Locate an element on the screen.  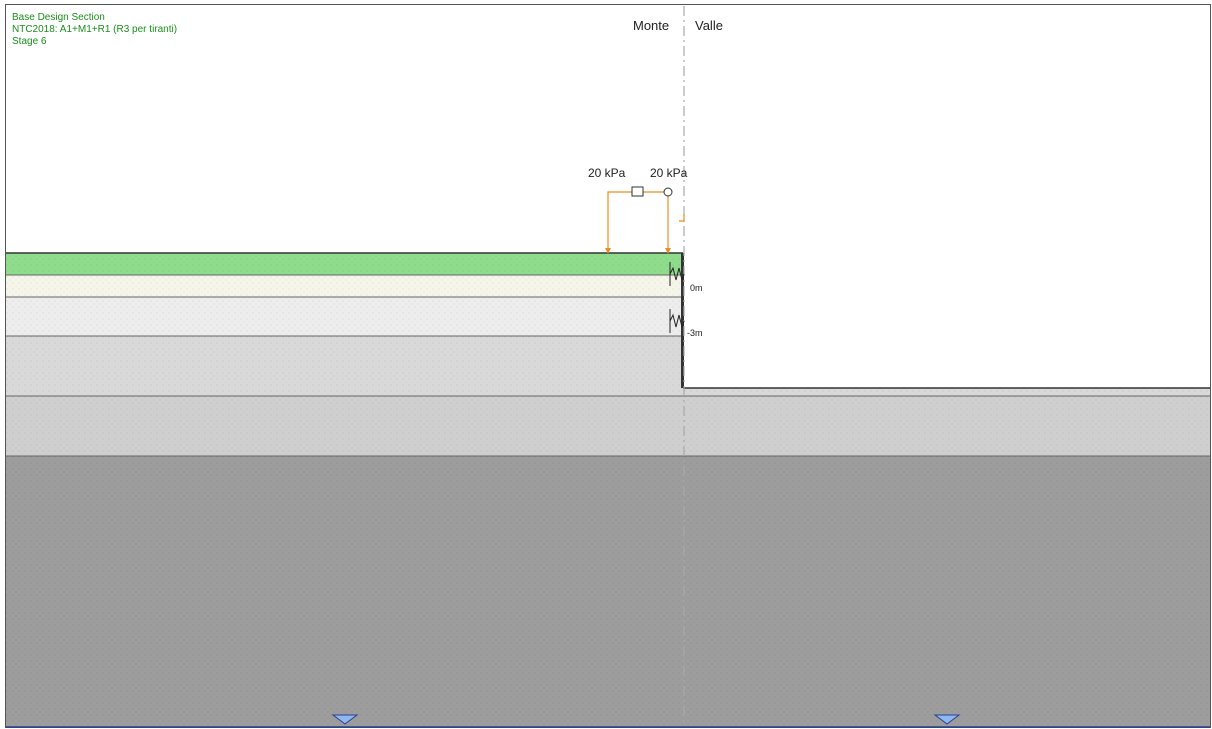
side-label-monte: Monte is located at coordinates (651, 25).